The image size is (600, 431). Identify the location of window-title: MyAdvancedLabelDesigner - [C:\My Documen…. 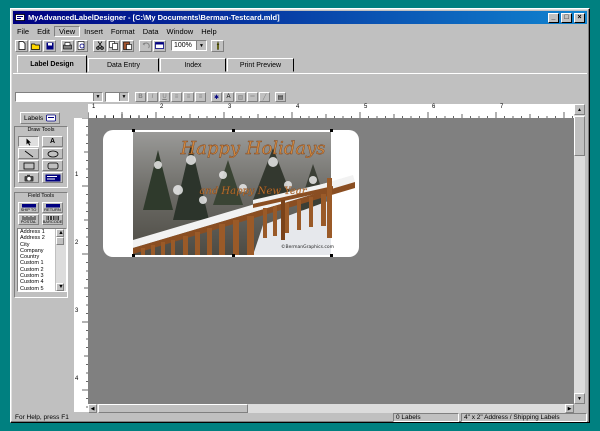
(154, 17).